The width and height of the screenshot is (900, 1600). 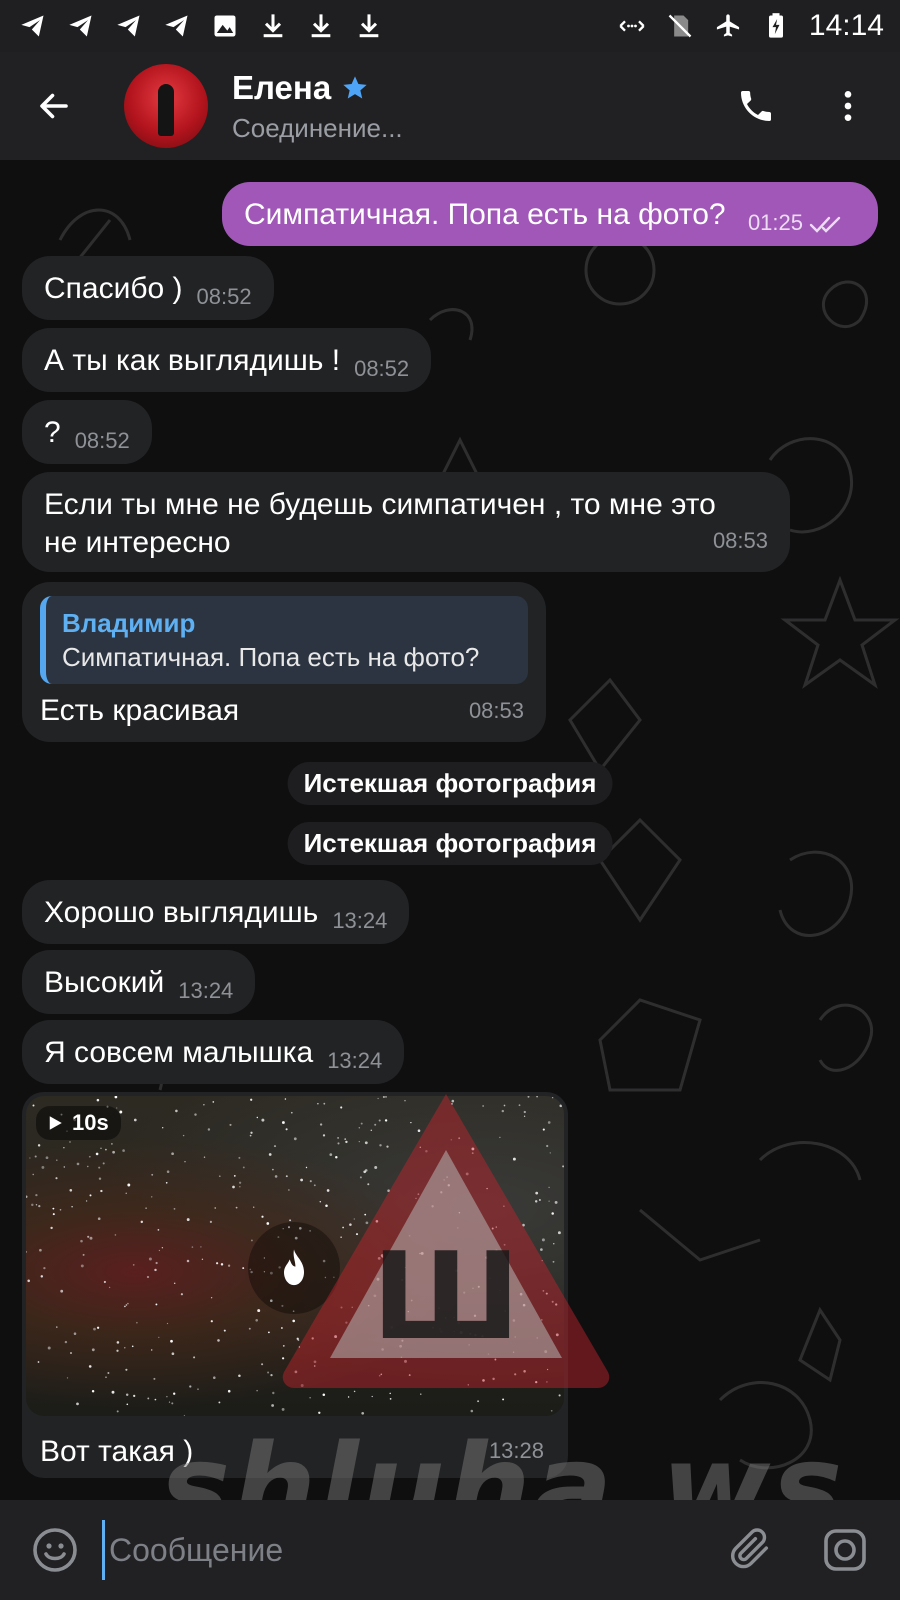 What do you see at coordinates (129, 623) in the screenshot?
I see `reply-author: Владимир` at bounding box center [129, 623].